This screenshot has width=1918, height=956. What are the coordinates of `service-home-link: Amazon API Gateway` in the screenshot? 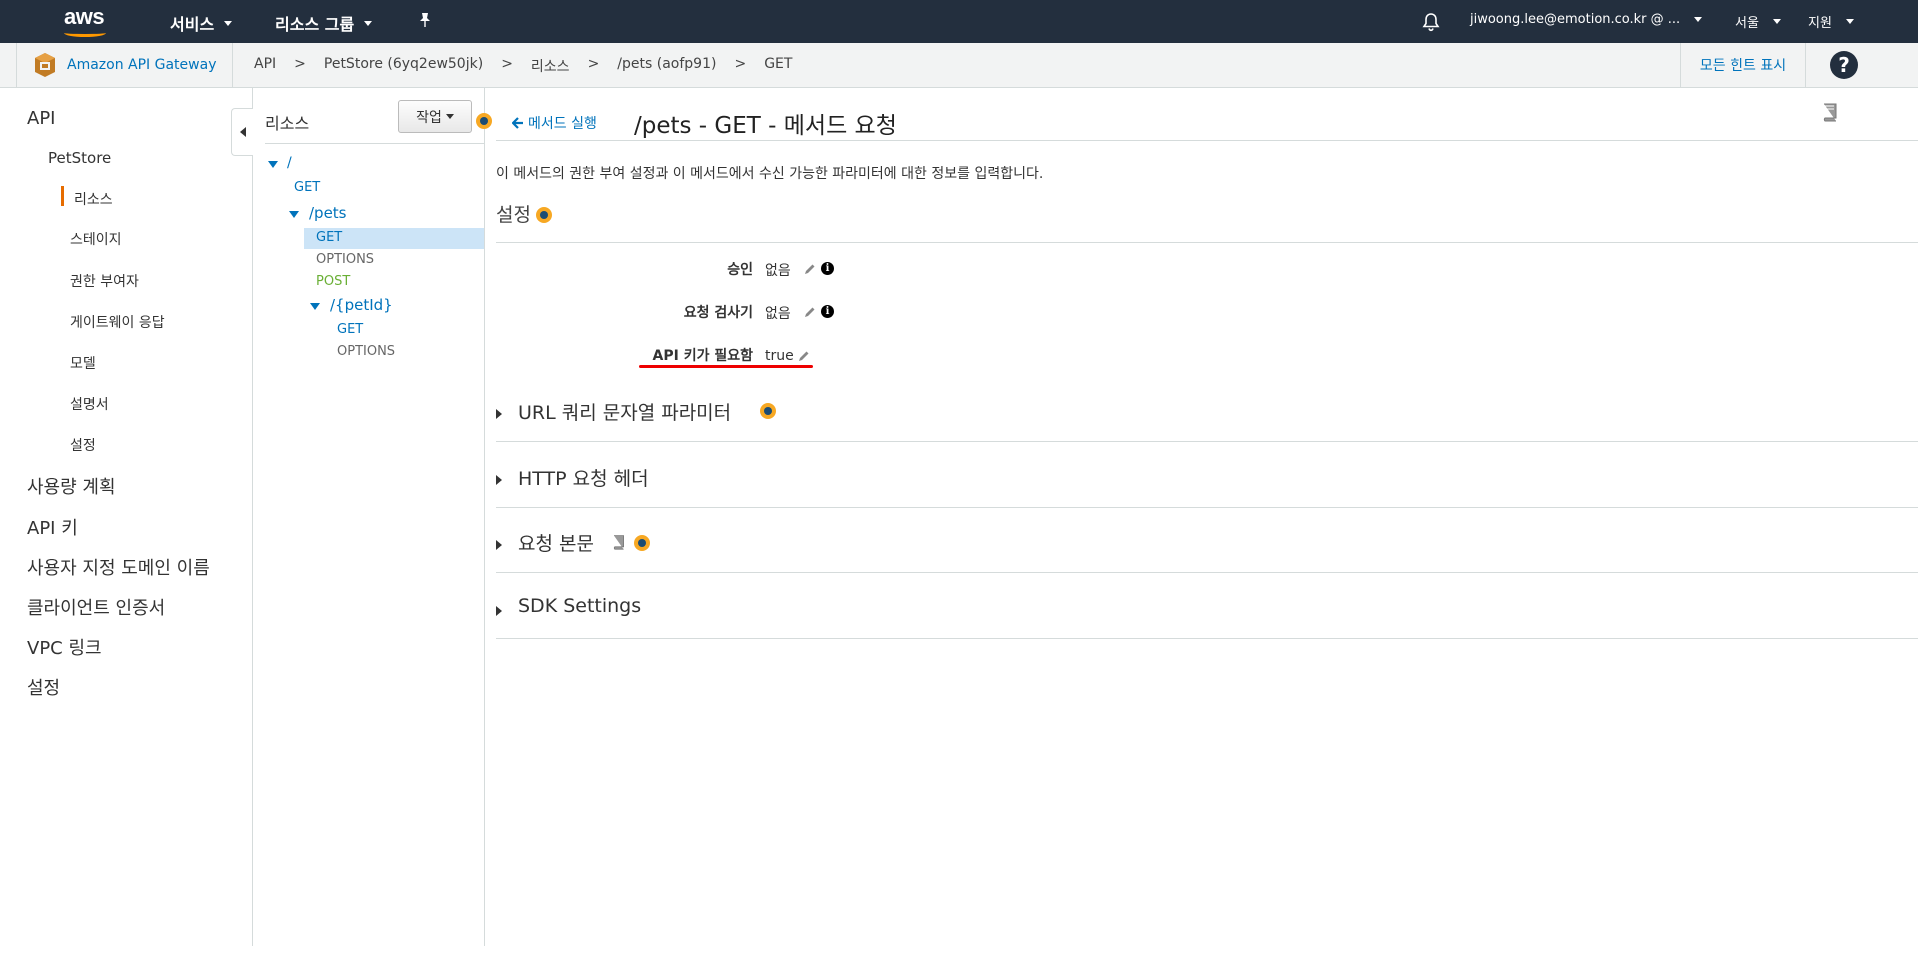 It's located at (124, 65).